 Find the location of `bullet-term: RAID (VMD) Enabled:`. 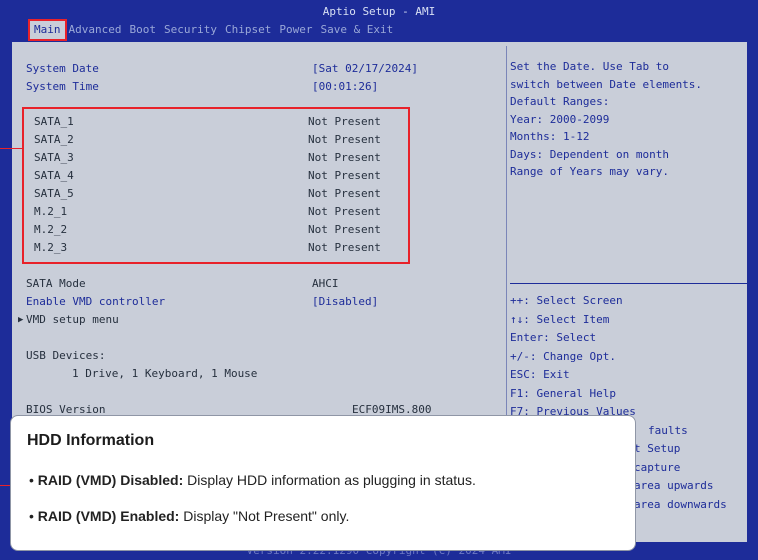

bullet-term: RAID (VMD) Enabled: is located at coordinates (108, 516).